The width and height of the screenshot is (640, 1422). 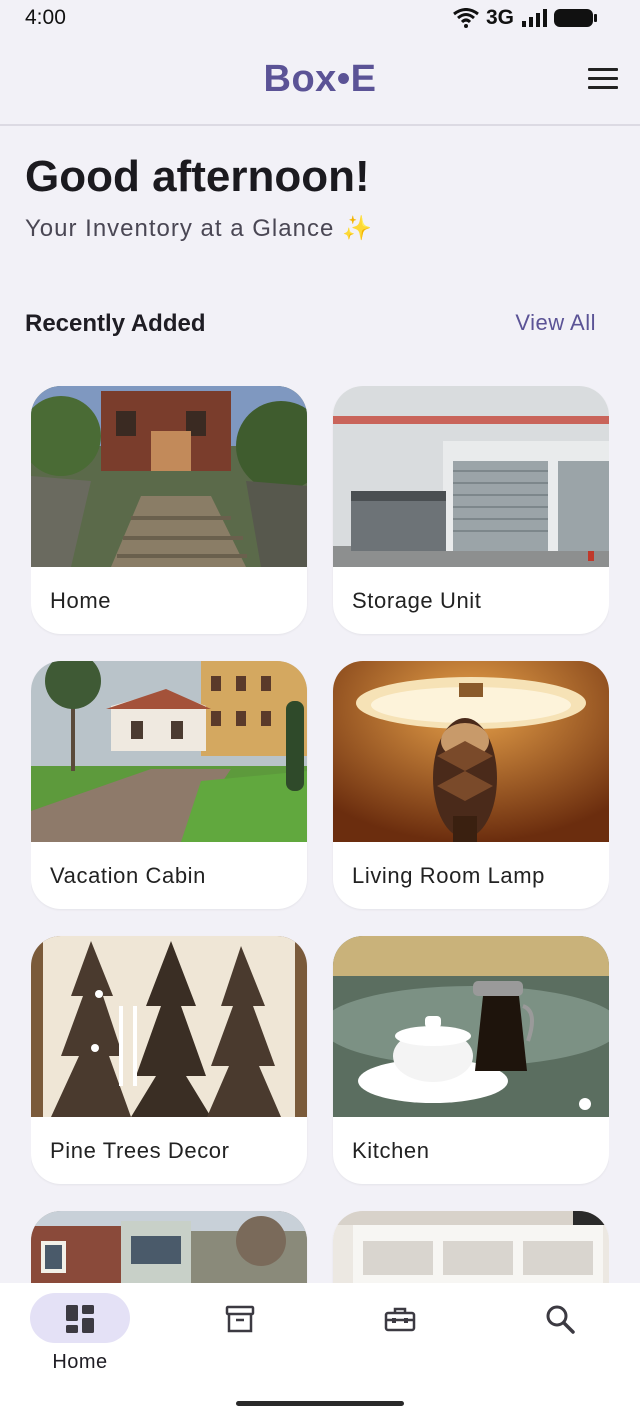 What do you see at coordinates (169, 1026) in the screenshot?
I see `pine-tree-art-photo` at bounding box center [169, 1026].